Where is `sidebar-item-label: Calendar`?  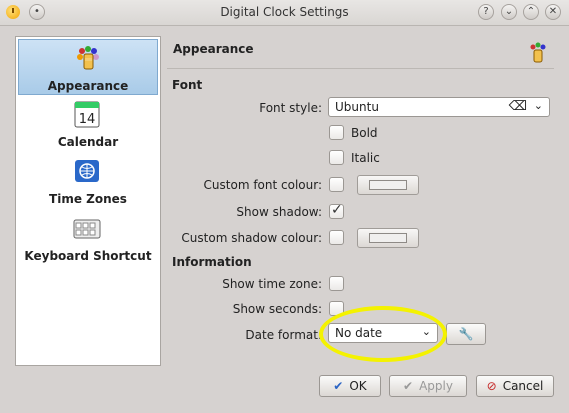 sidebar-item-label: Calendar is located at coordinates (88, 142).